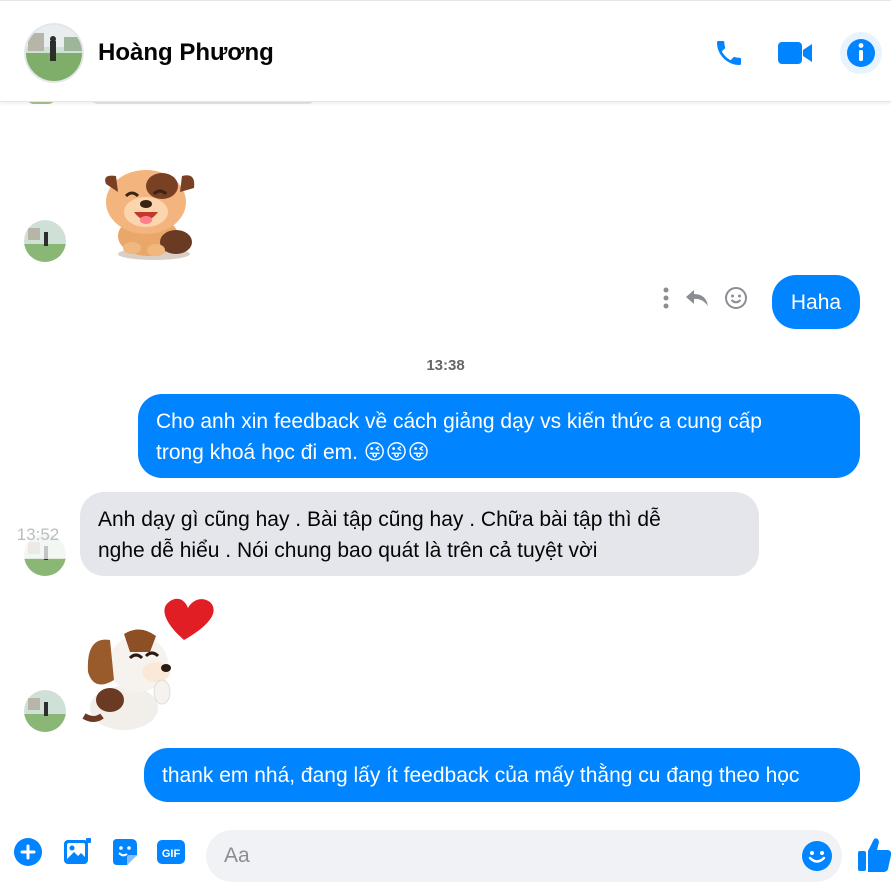 The image size is (891, 884). Describe the element at coordinates (445, 365) in the screenshot. I see `conversation-timestamp: 13:38` at that location.